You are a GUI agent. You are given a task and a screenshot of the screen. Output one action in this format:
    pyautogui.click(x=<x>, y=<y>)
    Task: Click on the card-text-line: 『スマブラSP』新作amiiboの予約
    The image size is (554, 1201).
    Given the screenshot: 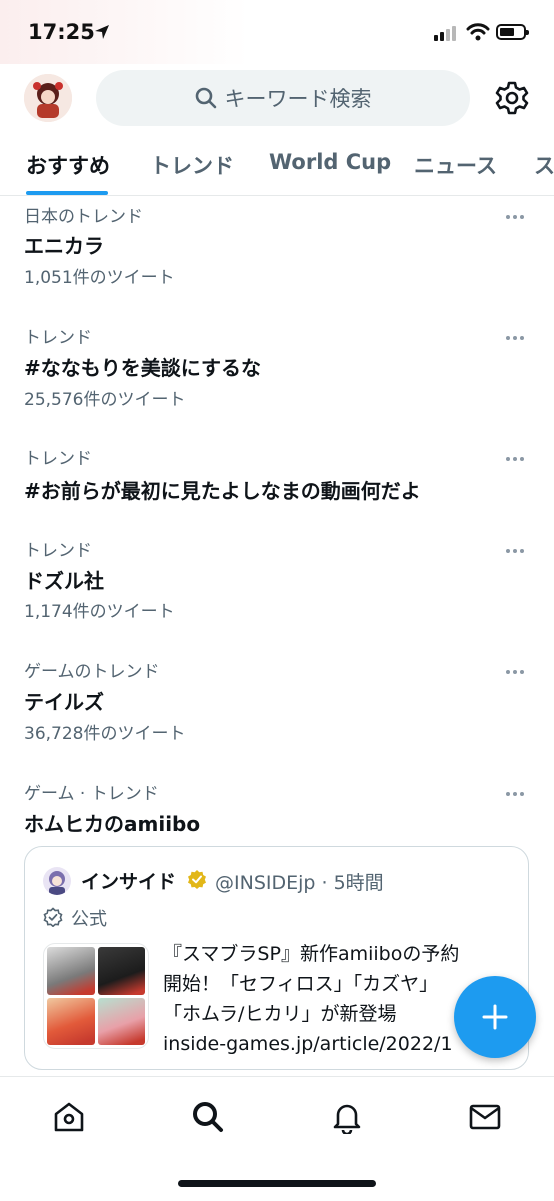 What is the action you would take?
    pyautogui.click(x=311, y=954)
    